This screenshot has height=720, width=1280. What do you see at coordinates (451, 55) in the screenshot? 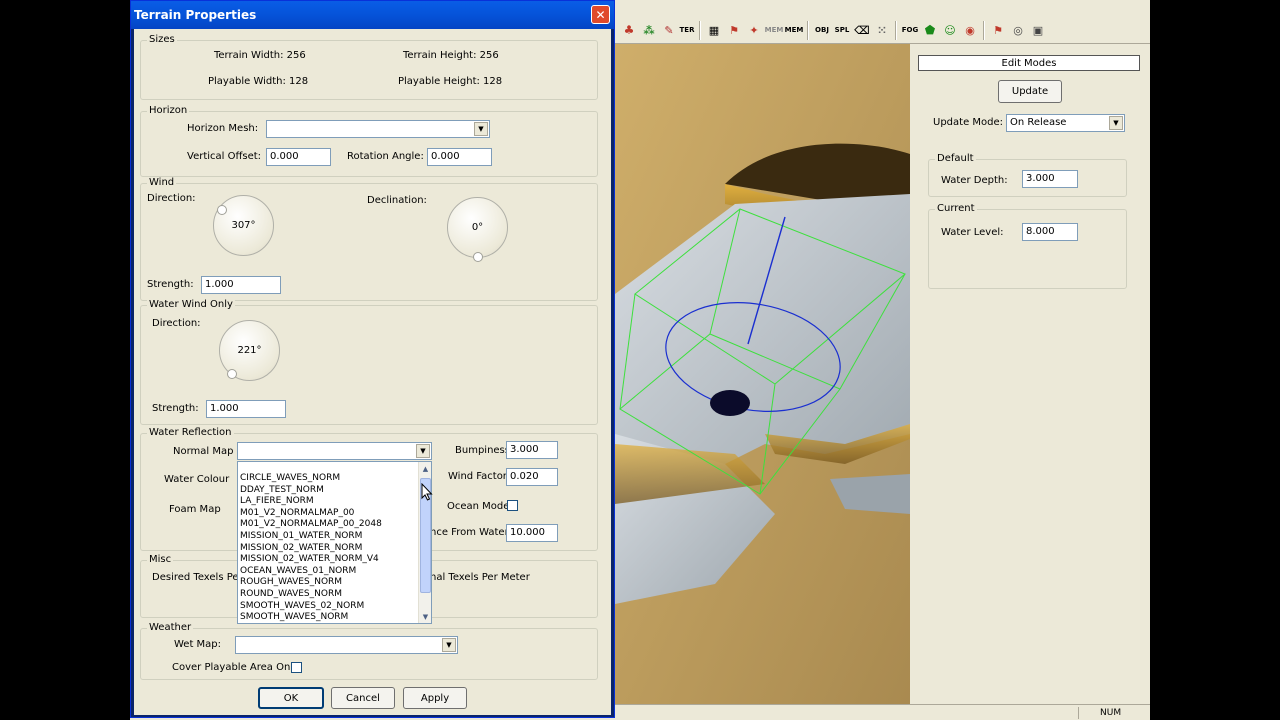
I see `terrain-height-text: Terrain Height: 256` at bounding box center [451, 55].